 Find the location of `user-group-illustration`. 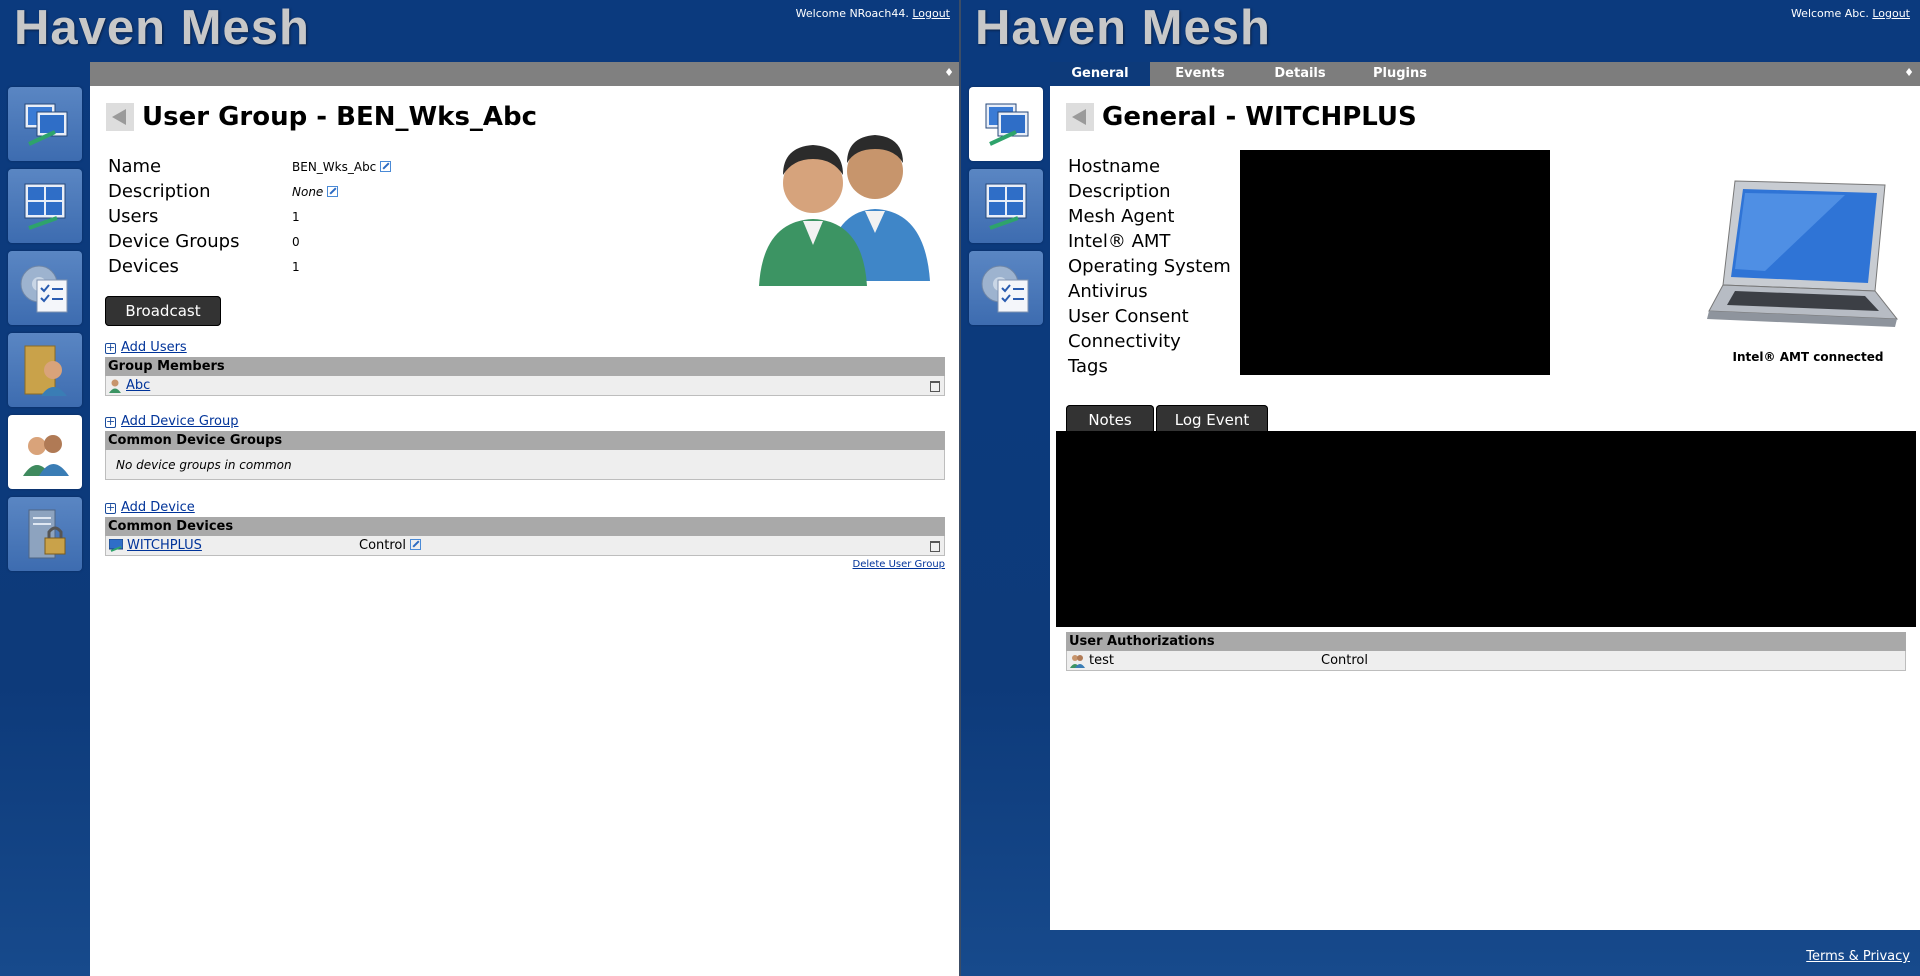

user-group-illustration is located at coordinates (844, 210).